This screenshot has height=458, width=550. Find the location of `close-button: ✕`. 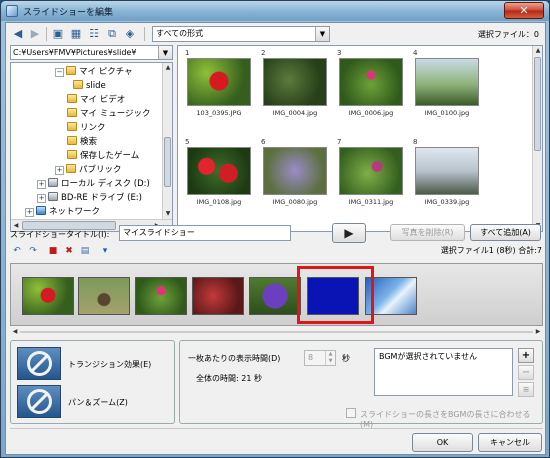

close-button: ✕ is located at coordinates (524, 10).